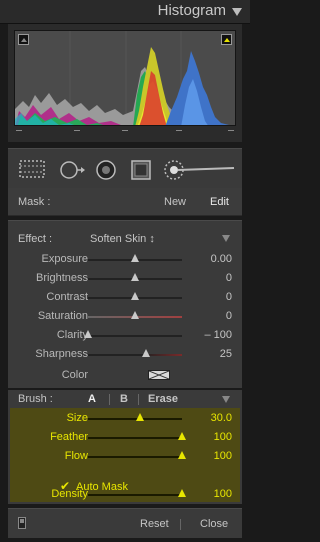  What do you see at coordinates (35, 239) in the screenshot?
I see `effect-label: Effect :` at bounding box center [35, 239].